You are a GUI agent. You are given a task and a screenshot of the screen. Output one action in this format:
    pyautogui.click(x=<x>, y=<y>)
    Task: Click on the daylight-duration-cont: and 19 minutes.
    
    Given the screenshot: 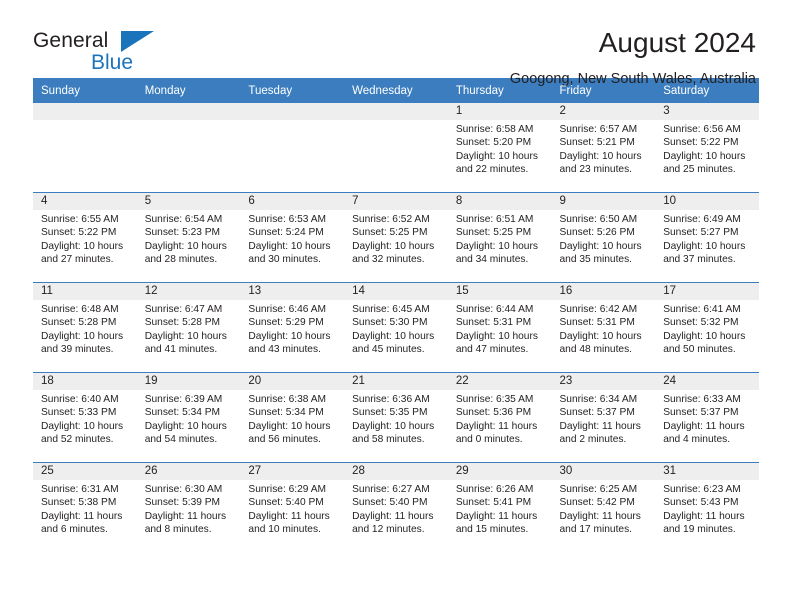 What is the action you would take?
    pyautogui.click(x=699, y=529)
    